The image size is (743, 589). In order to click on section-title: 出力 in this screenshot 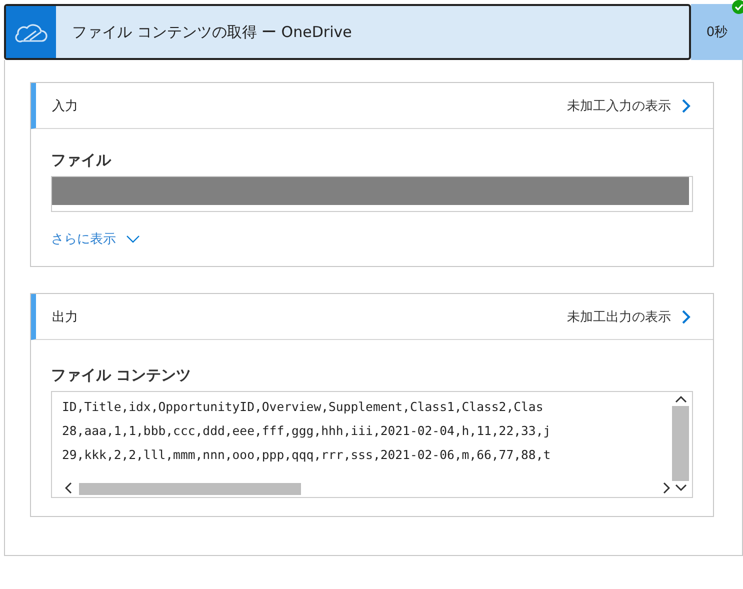, I will do `click(65, 317)`.